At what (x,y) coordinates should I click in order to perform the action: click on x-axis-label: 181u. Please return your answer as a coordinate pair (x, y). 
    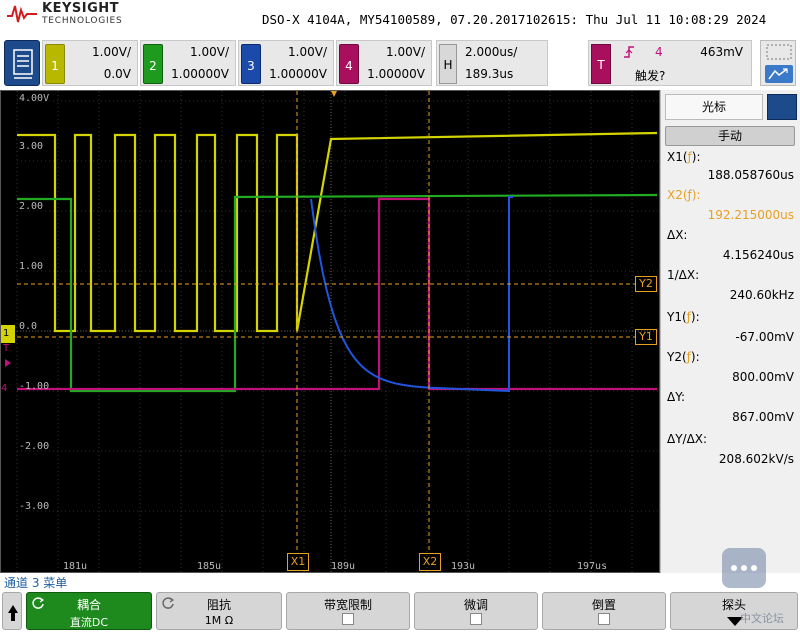
    Looking at the image, I should click on (75, 566).